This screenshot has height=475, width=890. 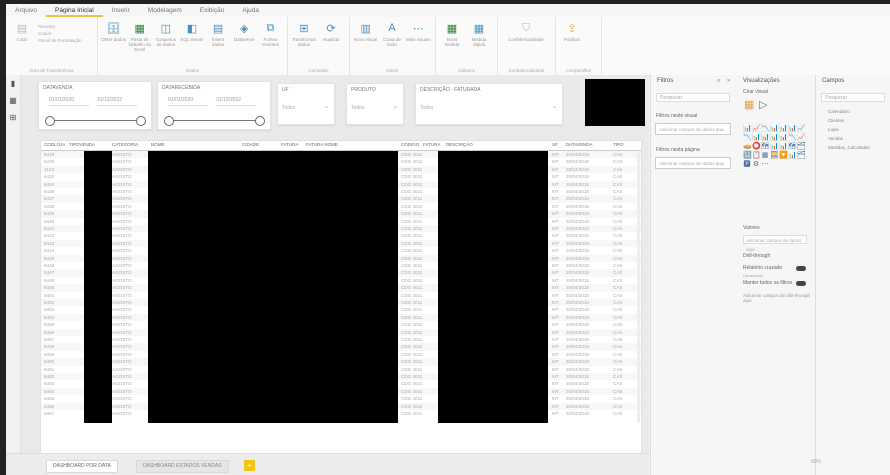 What do you see at coordinates (579, 144) in the screenshot?
I see `column-header: DATAVENDA` at bounding box center [579, 144].